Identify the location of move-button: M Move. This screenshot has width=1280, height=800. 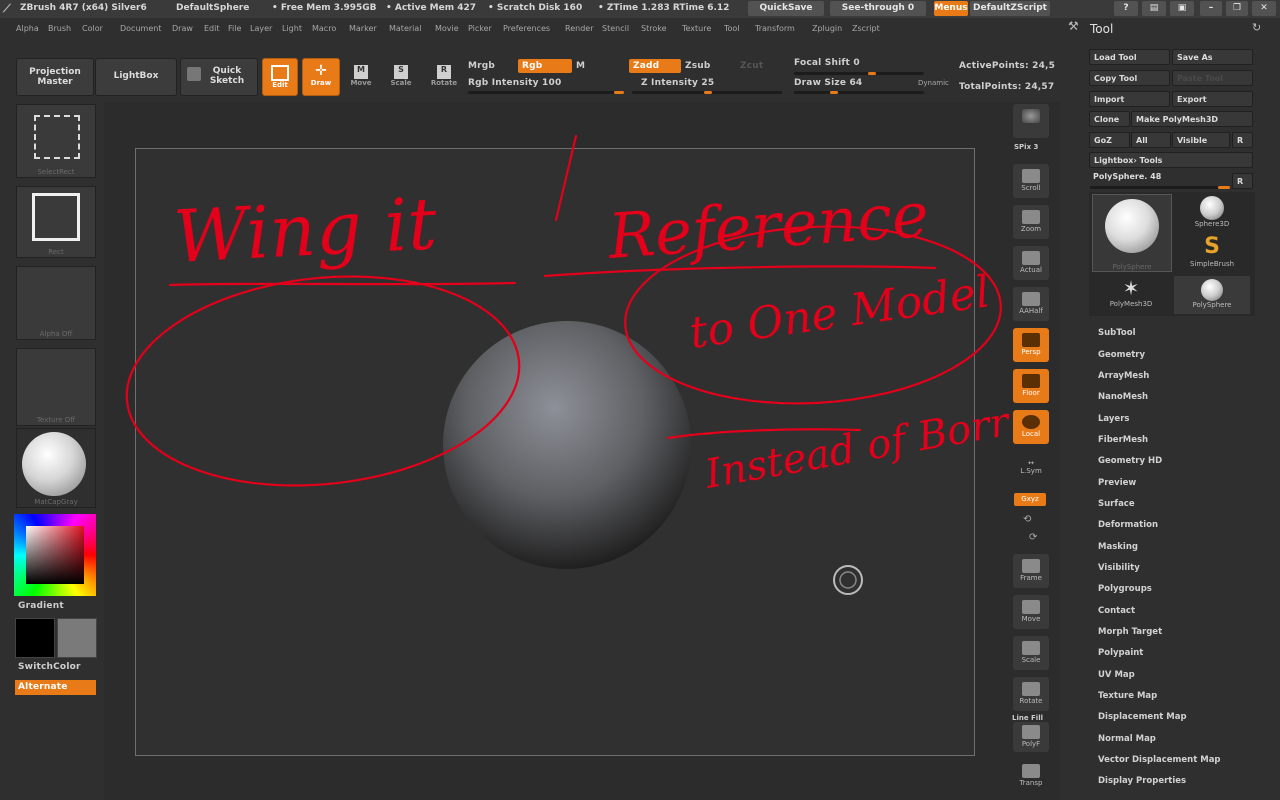
(361, 77).